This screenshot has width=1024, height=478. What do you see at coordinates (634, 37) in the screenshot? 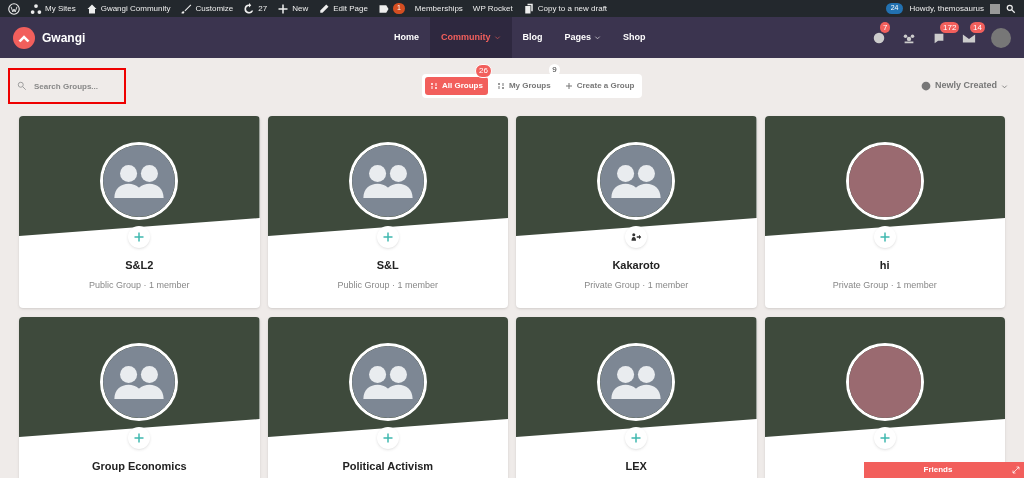
I see `nav-link: Shop` at bounding box center [634, 37].